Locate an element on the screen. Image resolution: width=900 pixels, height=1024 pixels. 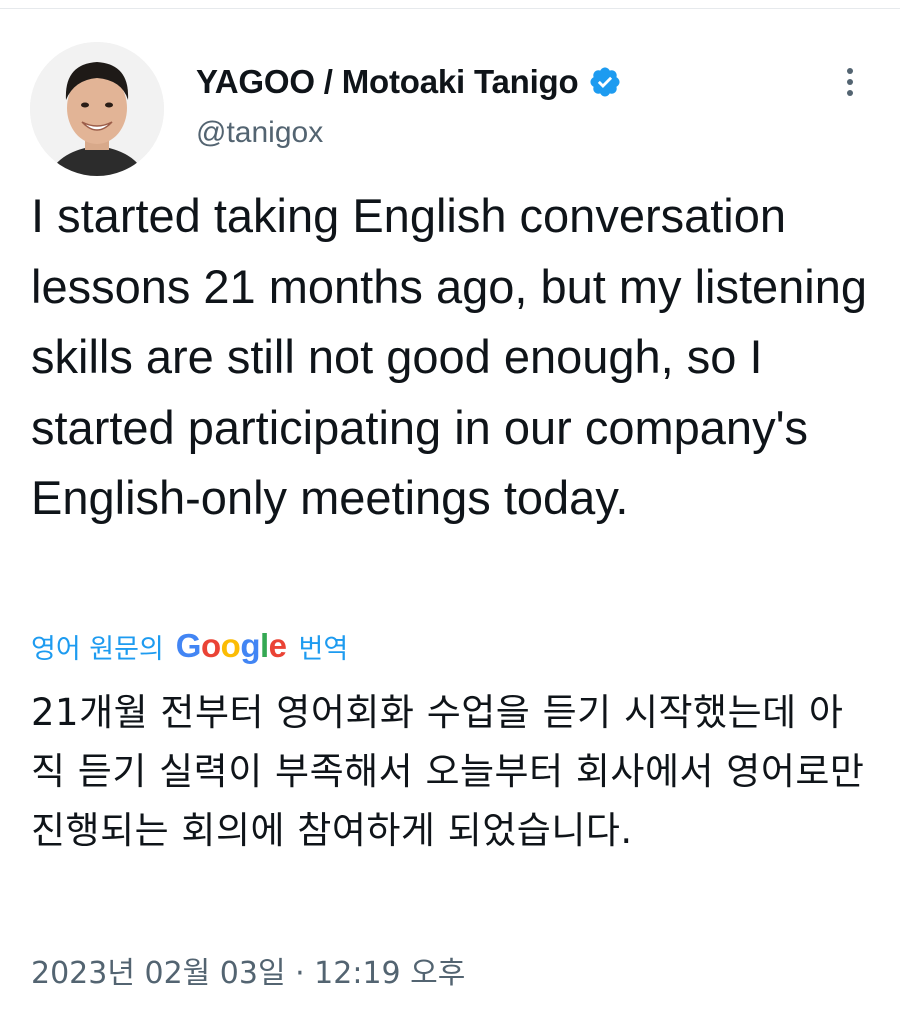
avatar-photo-icon is located at coordinates (97, 109).